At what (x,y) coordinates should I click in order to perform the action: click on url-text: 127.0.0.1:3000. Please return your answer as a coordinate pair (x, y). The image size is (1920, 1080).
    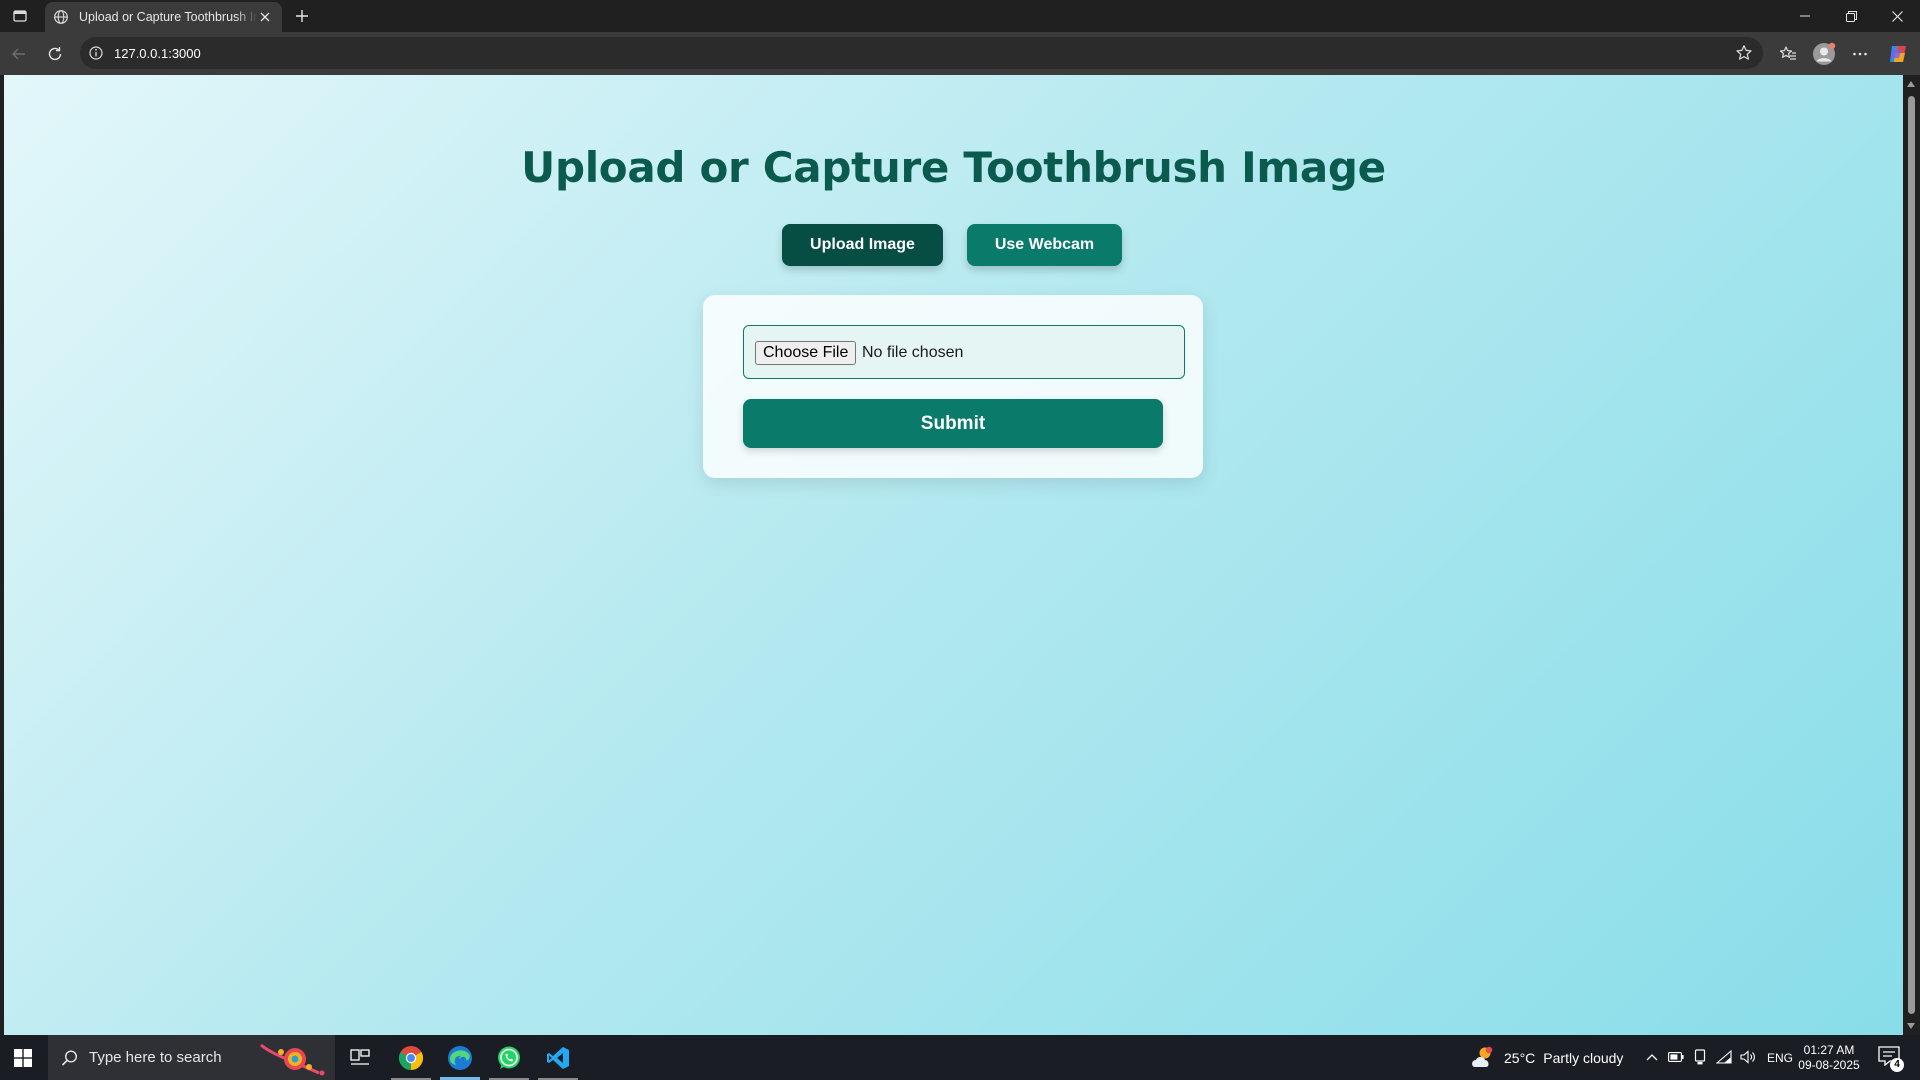
    Looking at the image, I should click on (157, 53).